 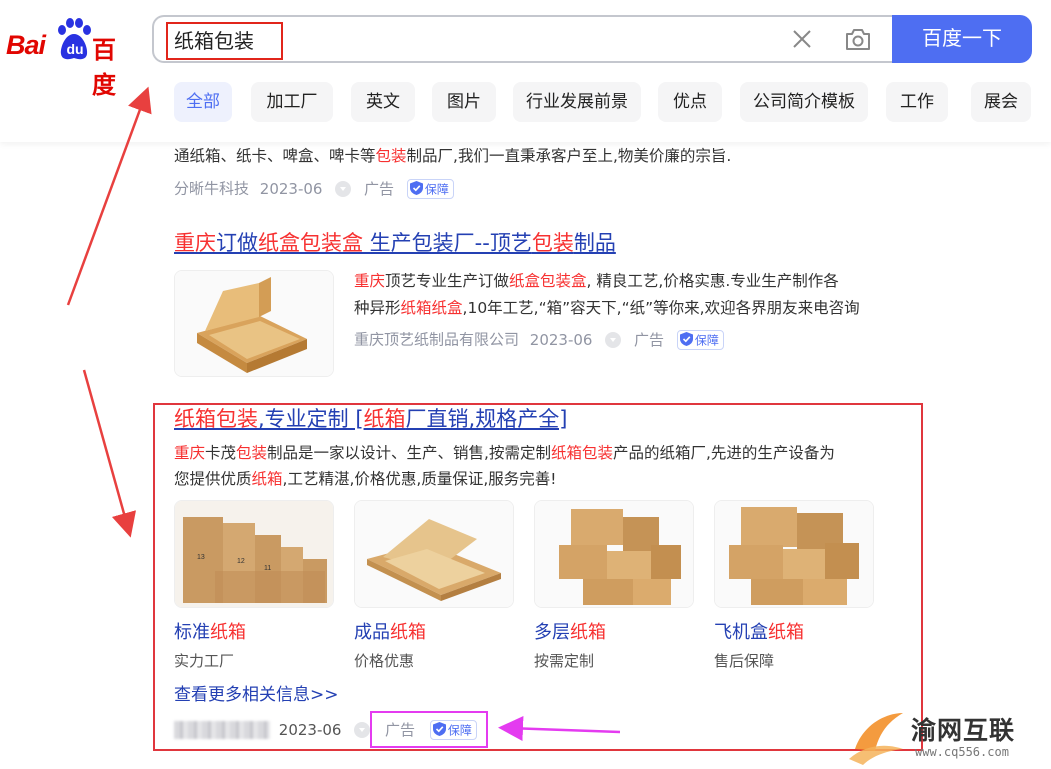 I want to click on watermark-url: www.cq556.com, so click(x=962, y=752).